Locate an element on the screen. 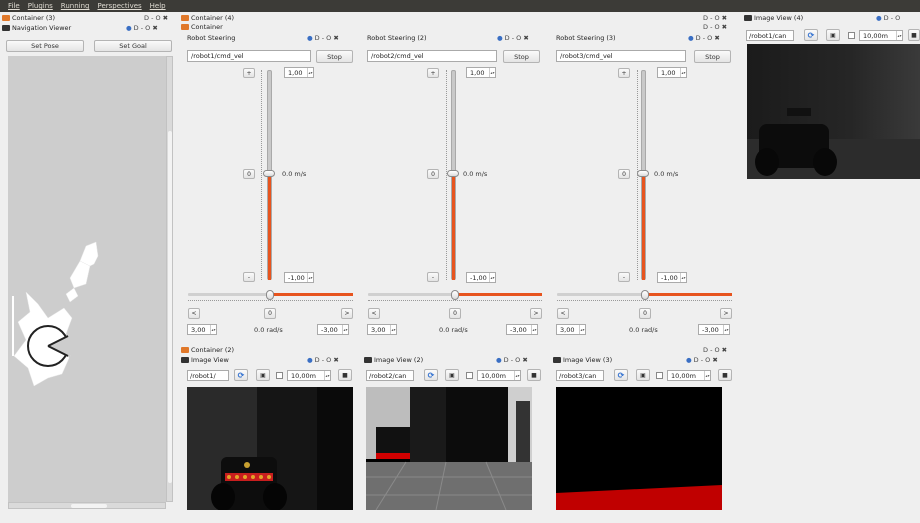 The height and width of the screenshot is (523, 920). menu-perspectives: Perspectives is located at coordinates (119, 6).